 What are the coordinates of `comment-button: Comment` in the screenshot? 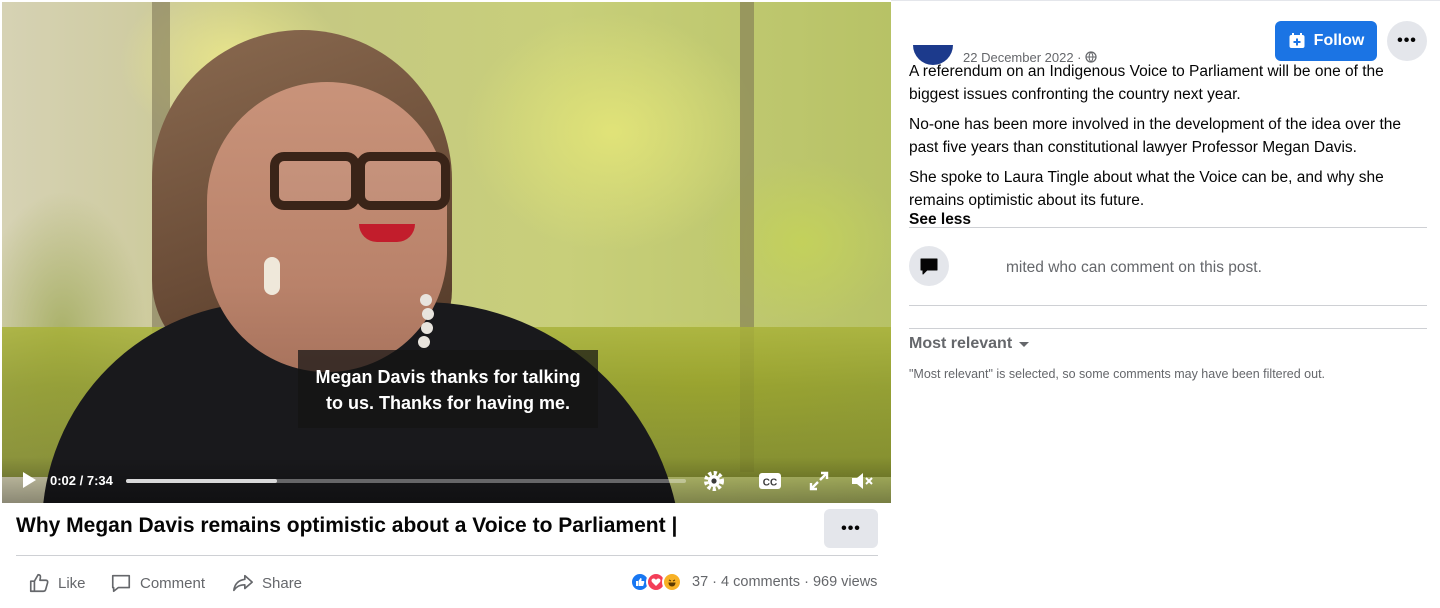 It's located at (157, 583).